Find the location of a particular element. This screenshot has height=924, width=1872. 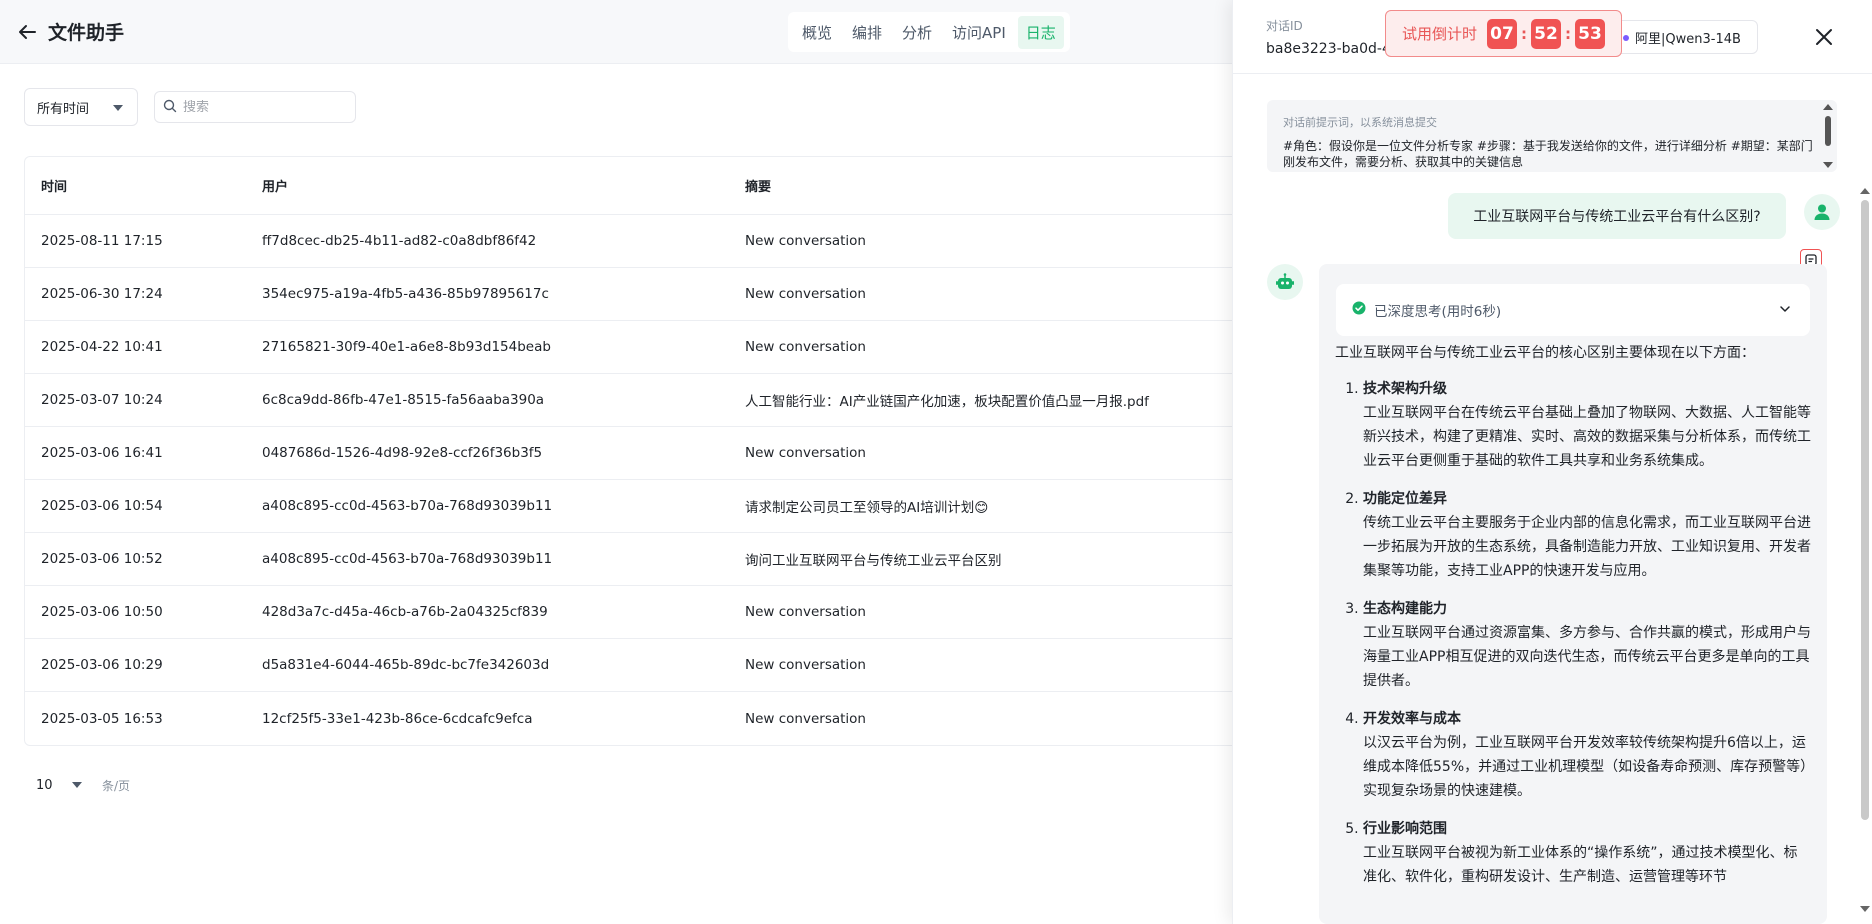

search-icon is located at coordinates (170, 107).